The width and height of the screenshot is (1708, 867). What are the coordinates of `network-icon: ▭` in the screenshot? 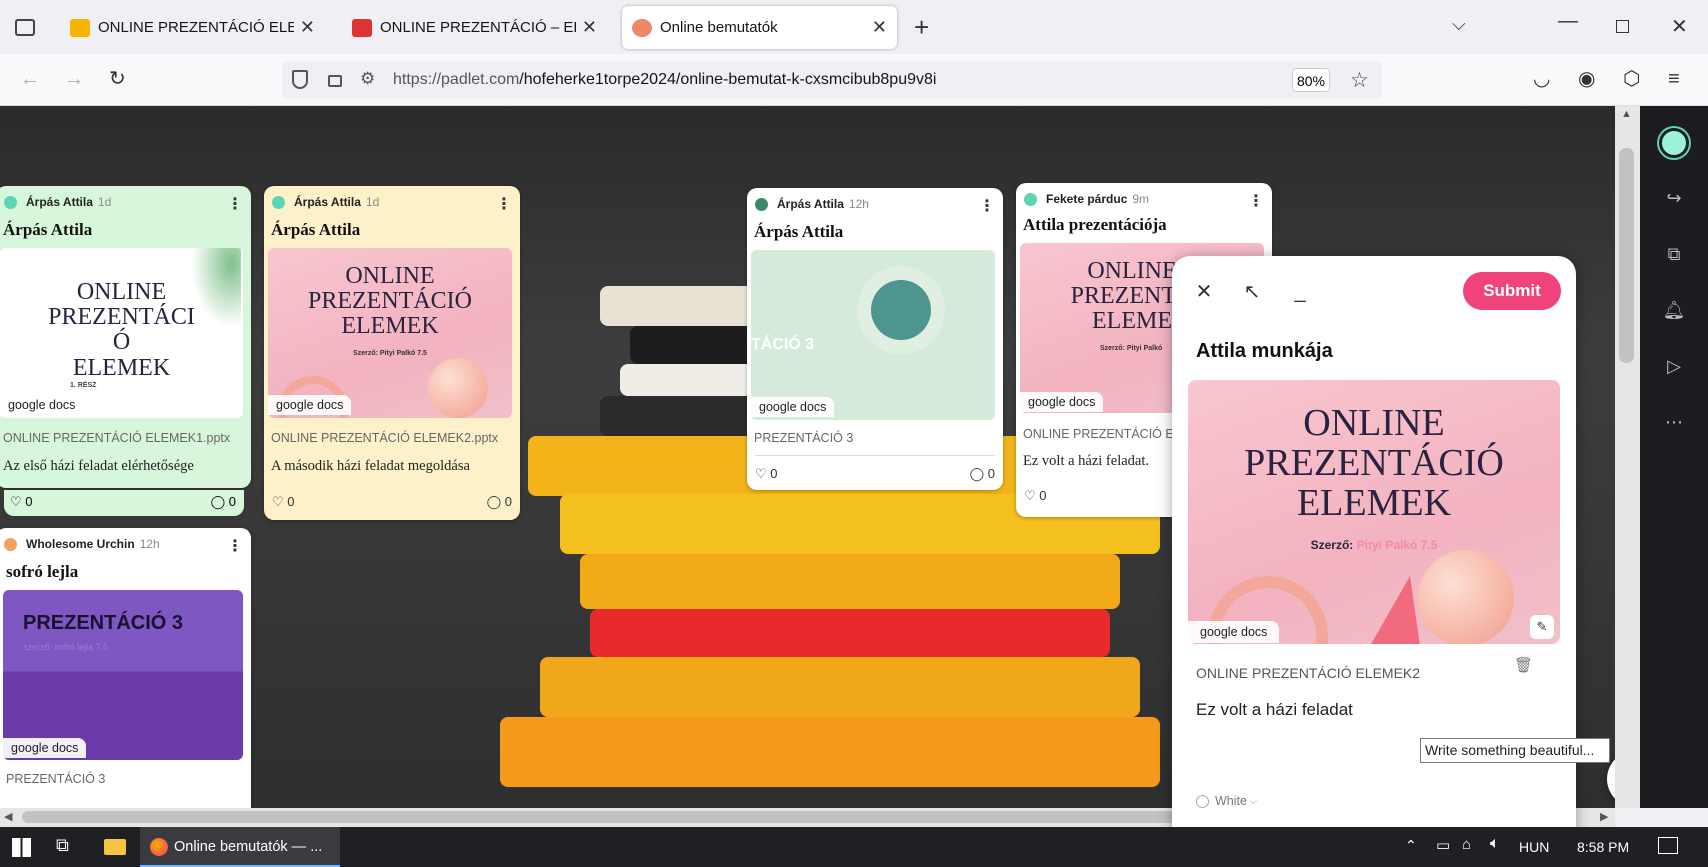 It's located at (1443, 845).